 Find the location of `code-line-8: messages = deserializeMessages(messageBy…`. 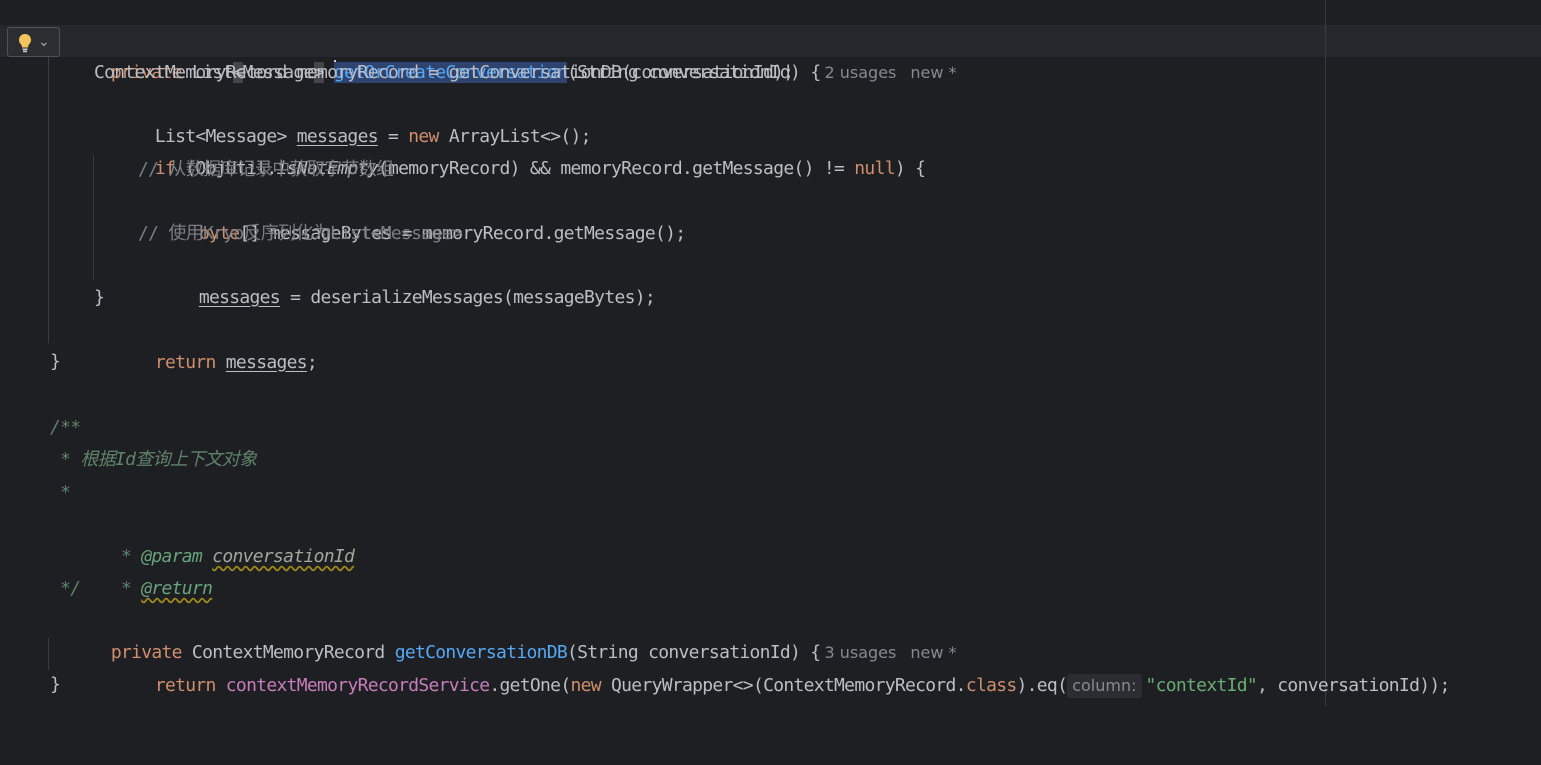

code-line-8: messages = deserializeMessages(messageBy… is located at coordinates (770, 279).